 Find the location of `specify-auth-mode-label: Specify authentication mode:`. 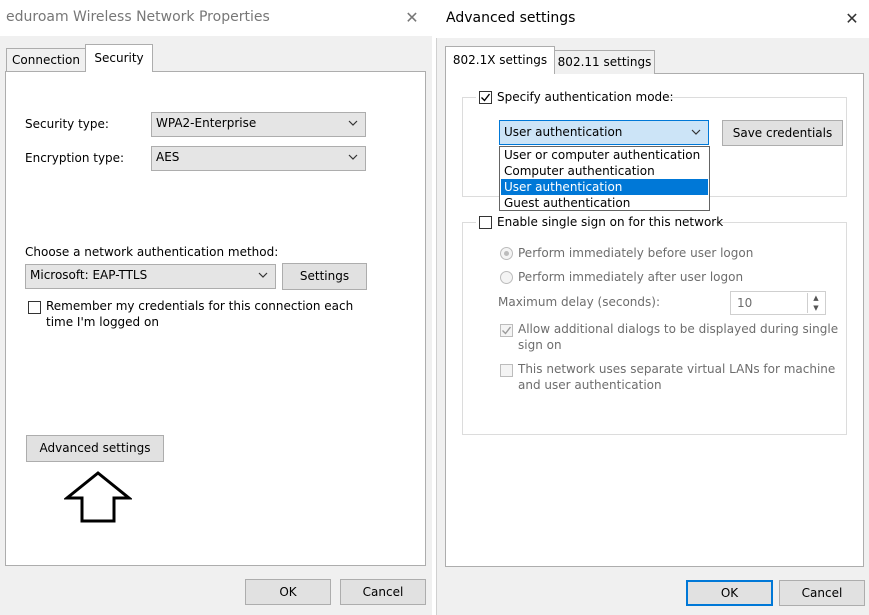

specify-auth-mode-label: Specify authentication mode: is located at coordinates (585, 97).